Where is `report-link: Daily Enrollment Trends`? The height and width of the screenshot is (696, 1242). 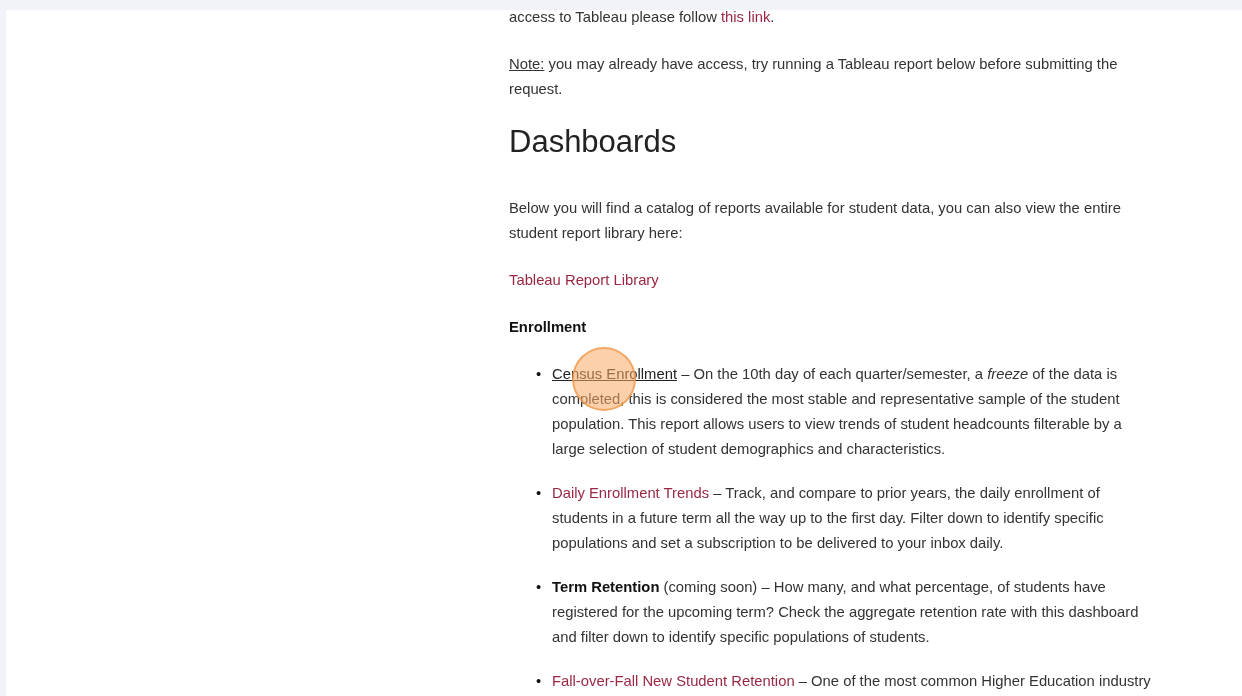
report-link: Daily Enrollment Trends is located at coordinates (631, 493).